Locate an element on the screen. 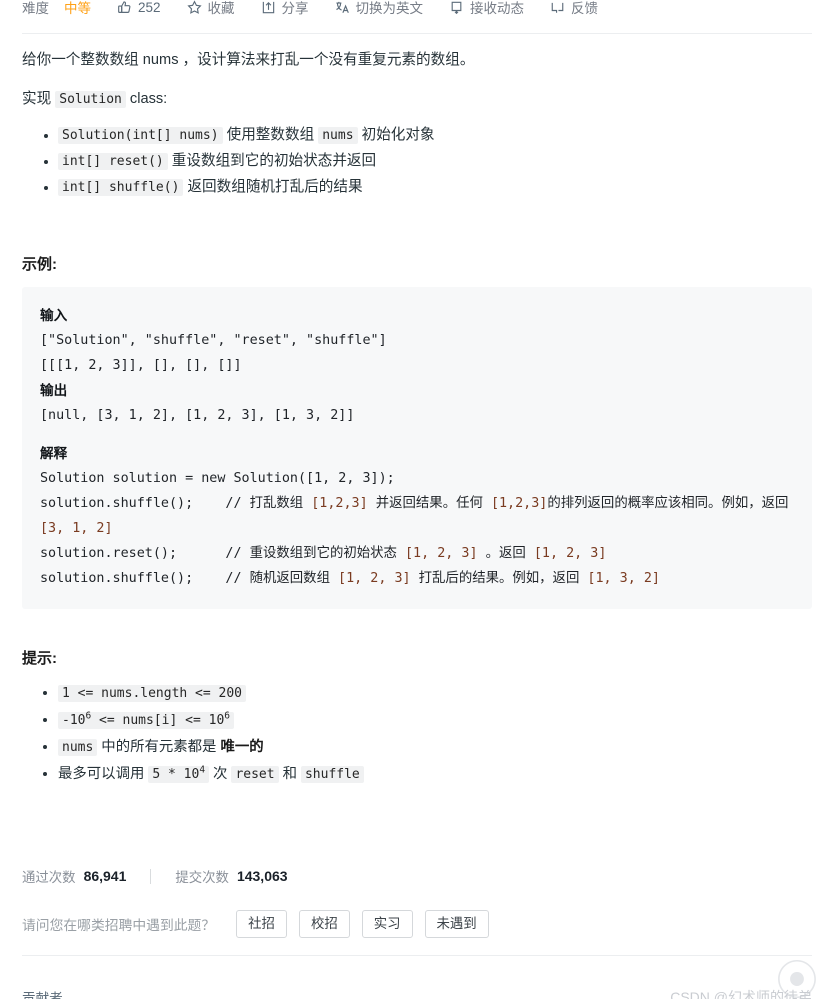 The image size is (826, 999). survey-option-not-encountered: 未遇到 is located at coordinates (456, 924).